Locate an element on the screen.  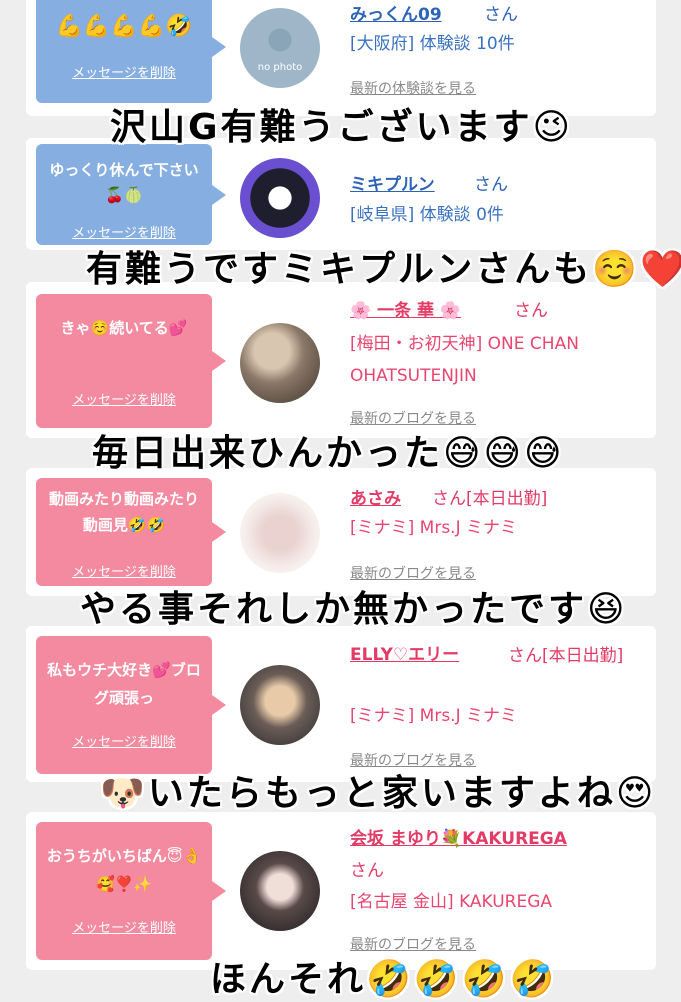
user-meta: [名古屋 金山] KAKUREGA is located at coordinates (451, 902).